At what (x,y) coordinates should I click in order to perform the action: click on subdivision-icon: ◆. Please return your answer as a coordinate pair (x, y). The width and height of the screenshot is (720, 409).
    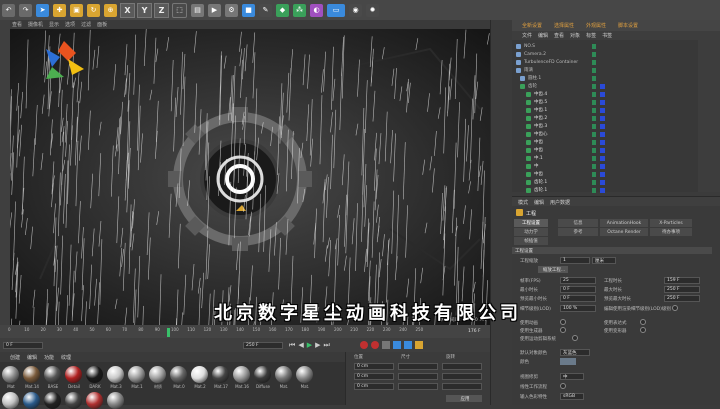
    Looking at the image, I should click on (282, 10).